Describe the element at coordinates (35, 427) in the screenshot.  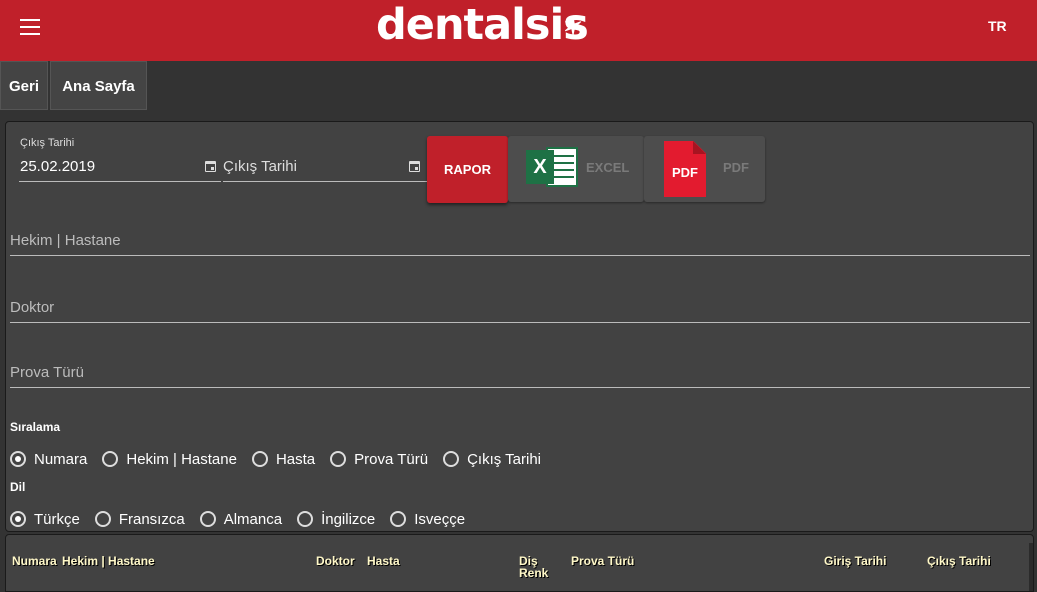
I see `sorting-label: Sıralama` at that location.